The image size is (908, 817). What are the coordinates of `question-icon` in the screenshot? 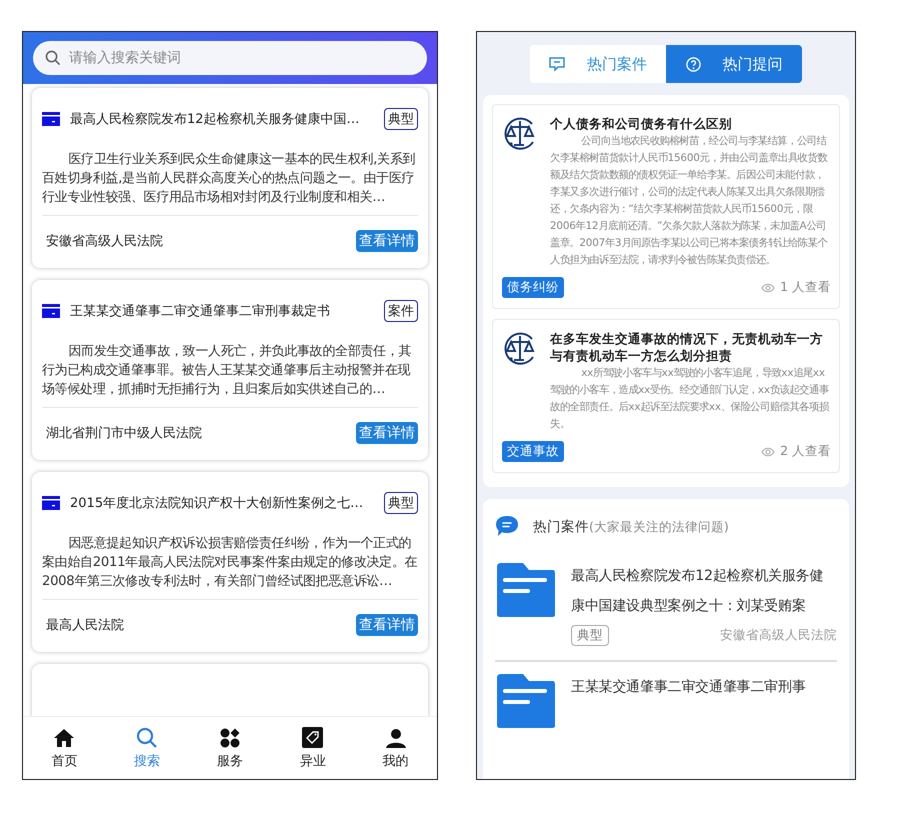 It's located at (693, 64).